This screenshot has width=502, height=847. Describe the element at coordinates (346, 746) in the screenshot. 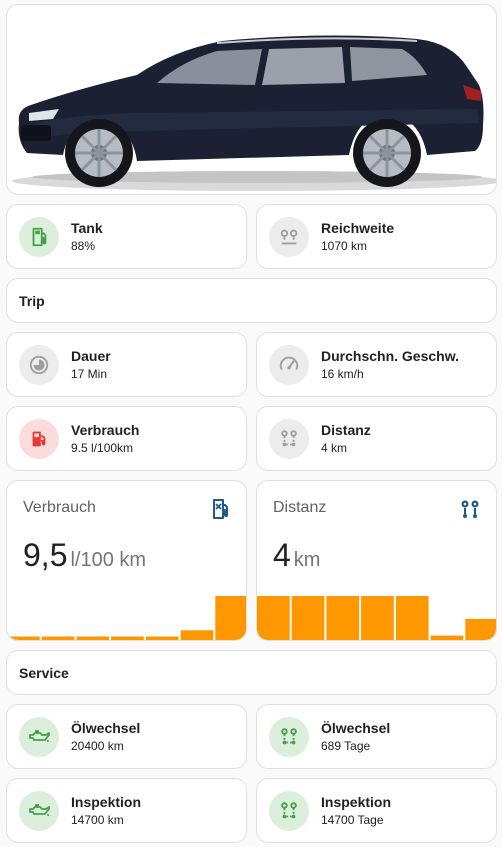

I see `tile-value: 689 Tage` at that location.